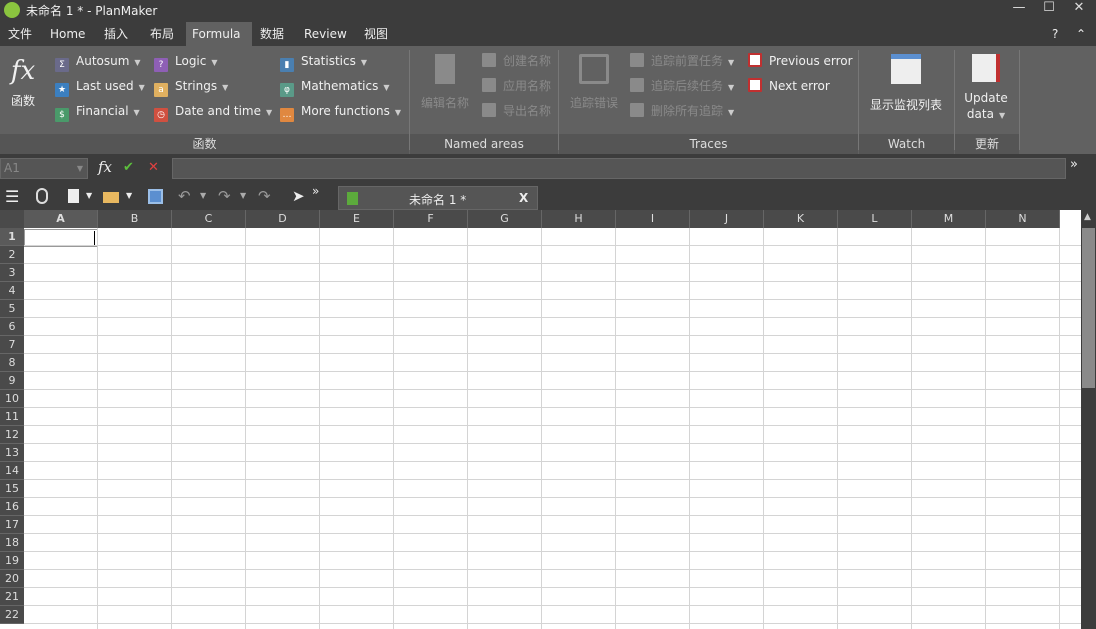  Describe the element at coordinates (12, 417) in the screenshot. I see `row-header: 11` at that location.